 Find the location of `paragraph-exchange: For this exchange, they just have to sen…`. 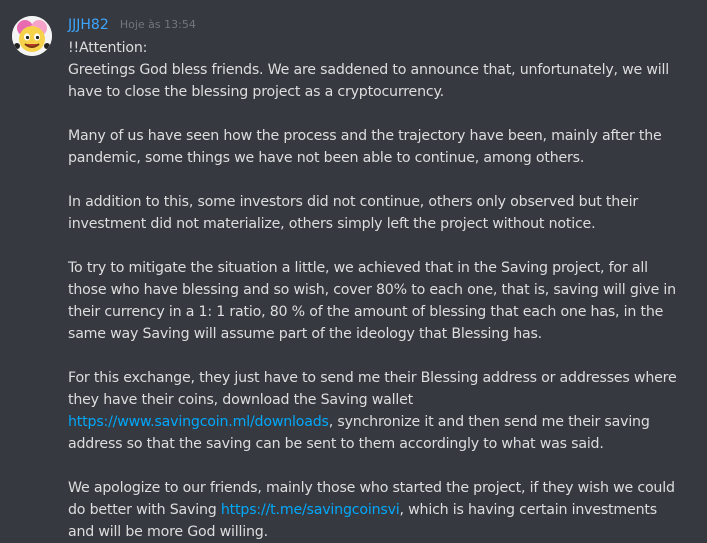

paragraph-exchange: For this exchange, they just have to sen… is located at coordinates (374, 411).